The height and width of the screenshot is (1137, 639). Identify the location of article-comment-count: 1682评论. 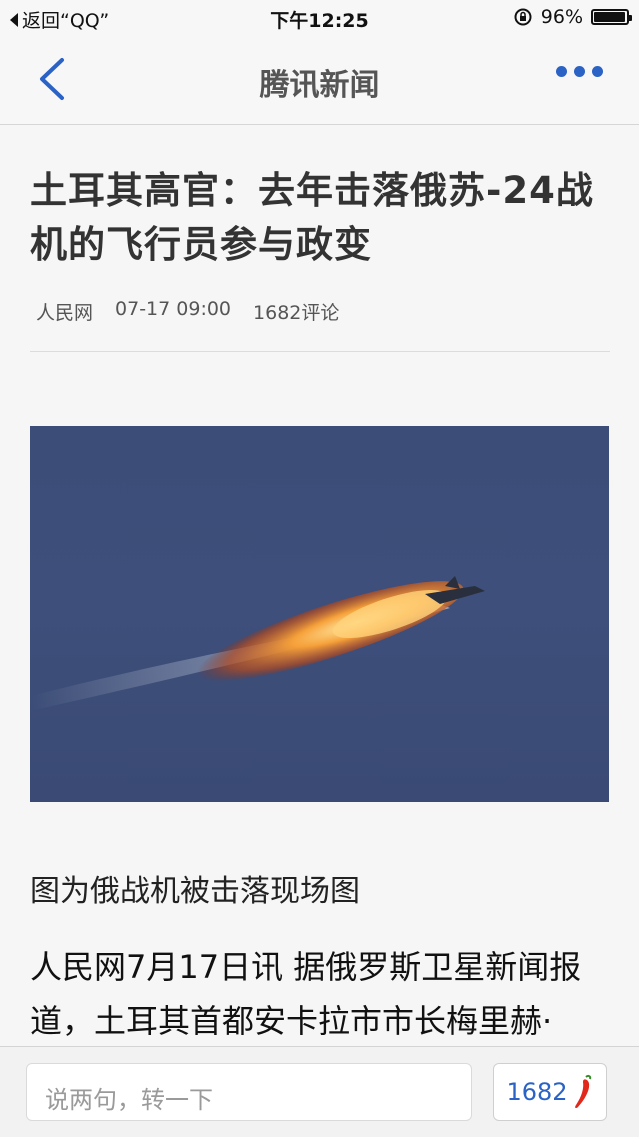
(296, 311).